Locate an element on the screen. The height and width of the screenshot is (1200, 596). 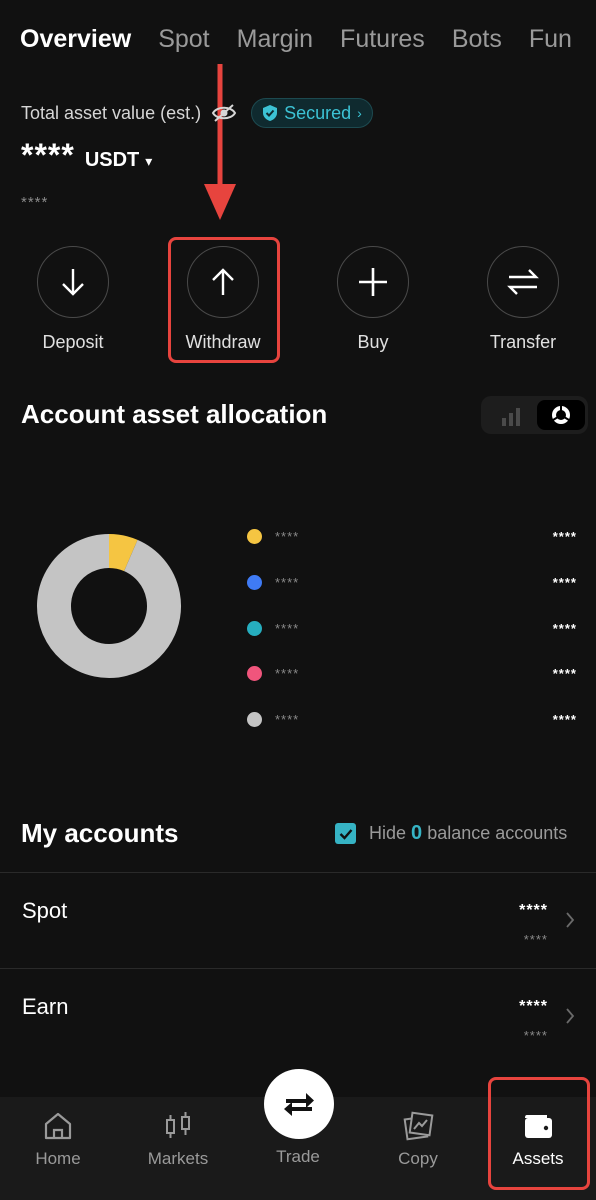
buy-circle is located at coordinates (373, 282).